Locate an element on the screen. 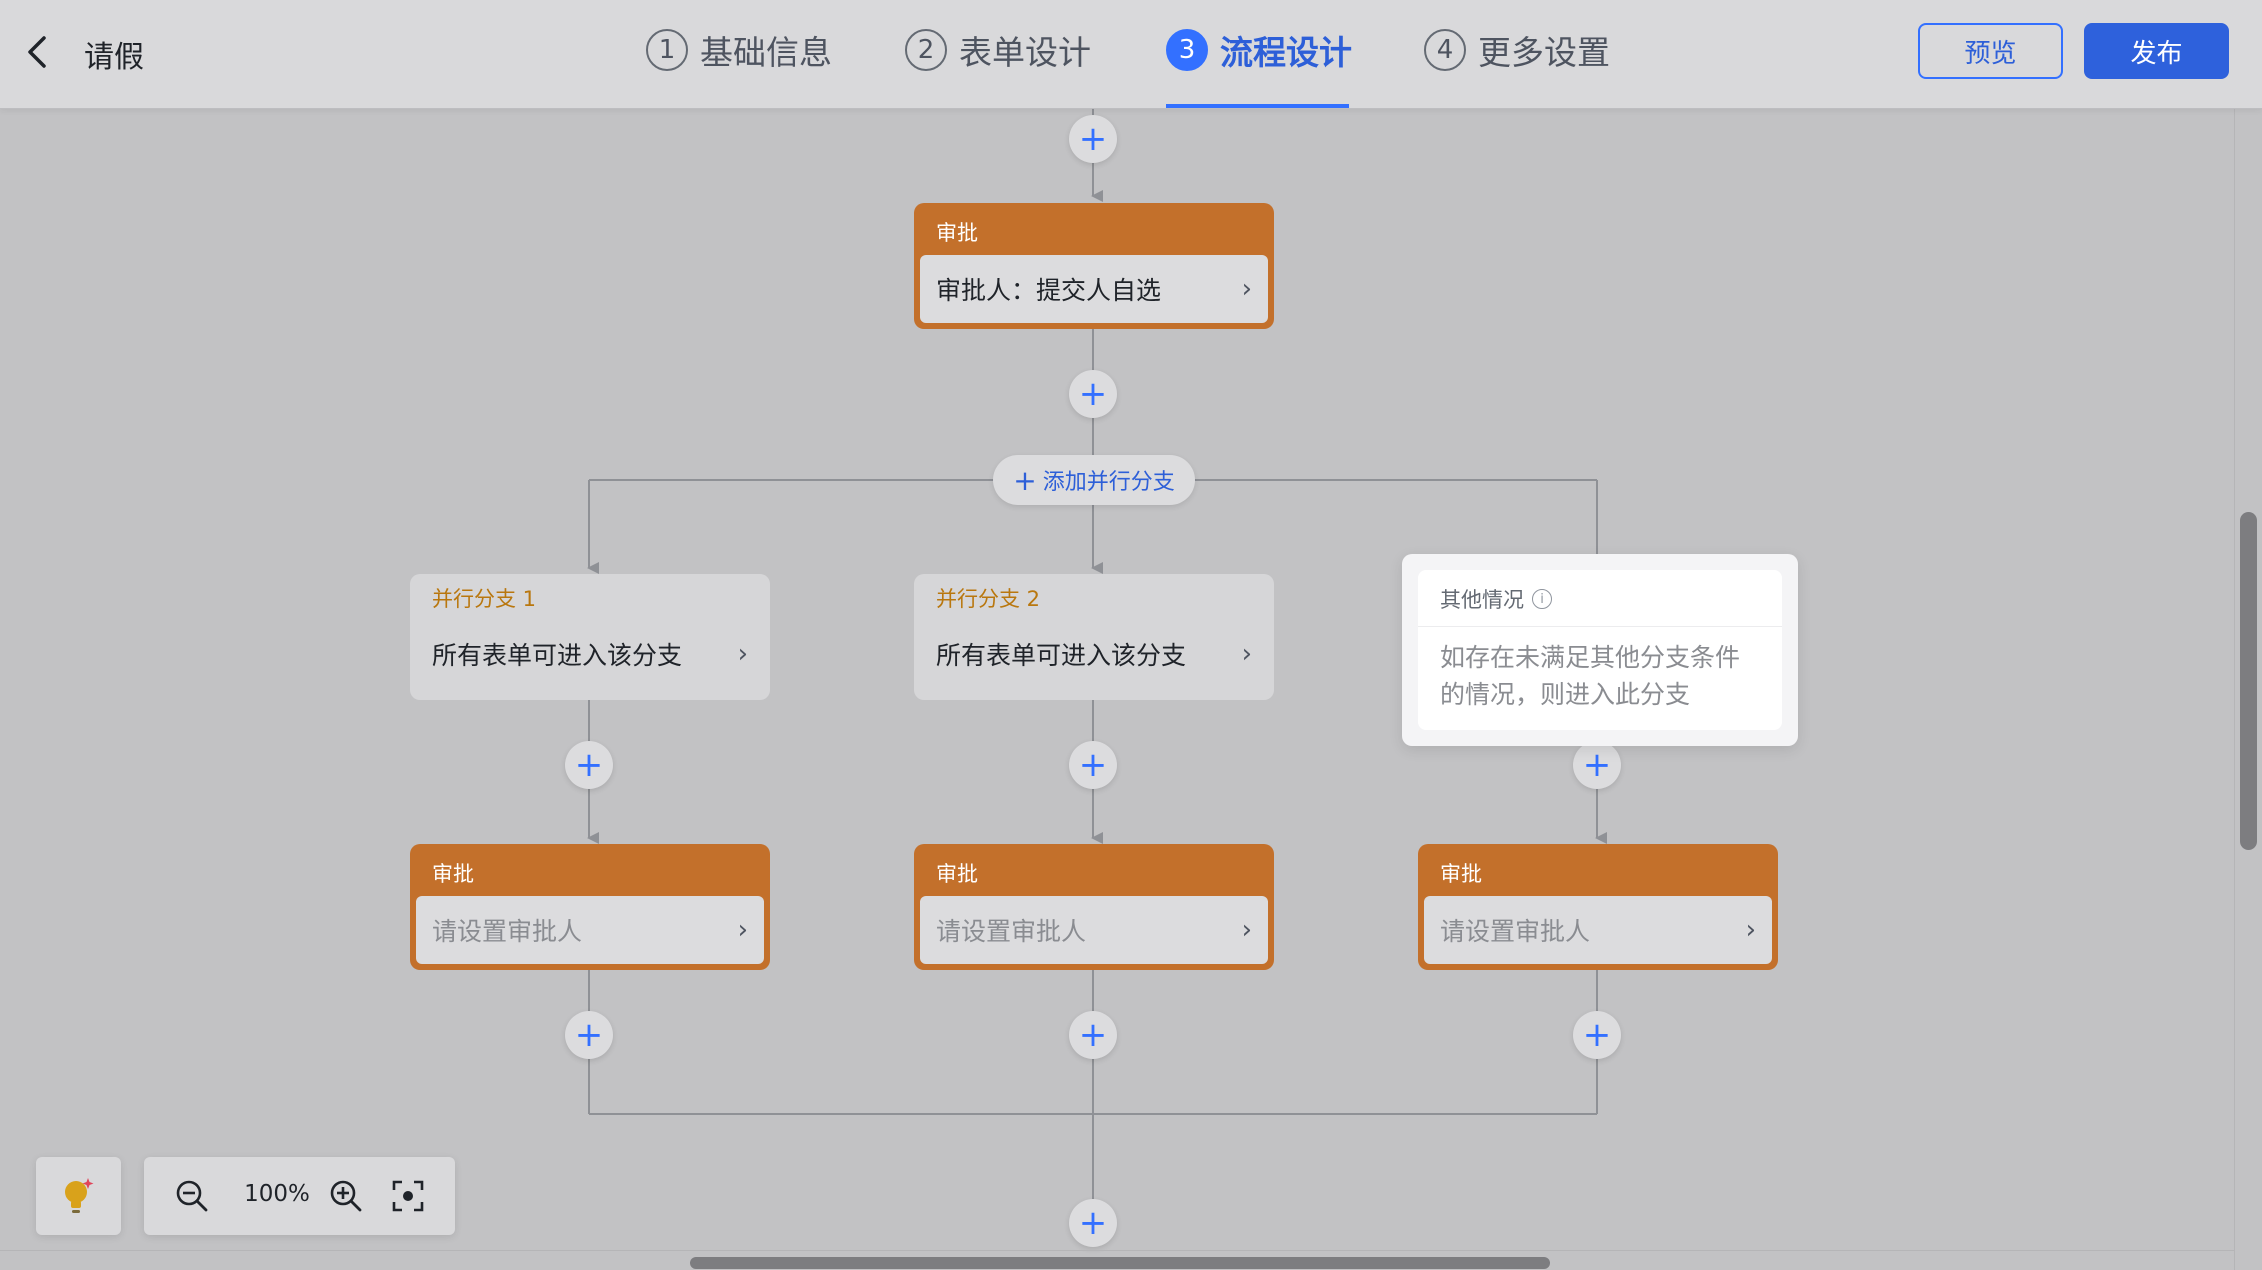  step-number: 4 is located at coordinates (1445, 50).